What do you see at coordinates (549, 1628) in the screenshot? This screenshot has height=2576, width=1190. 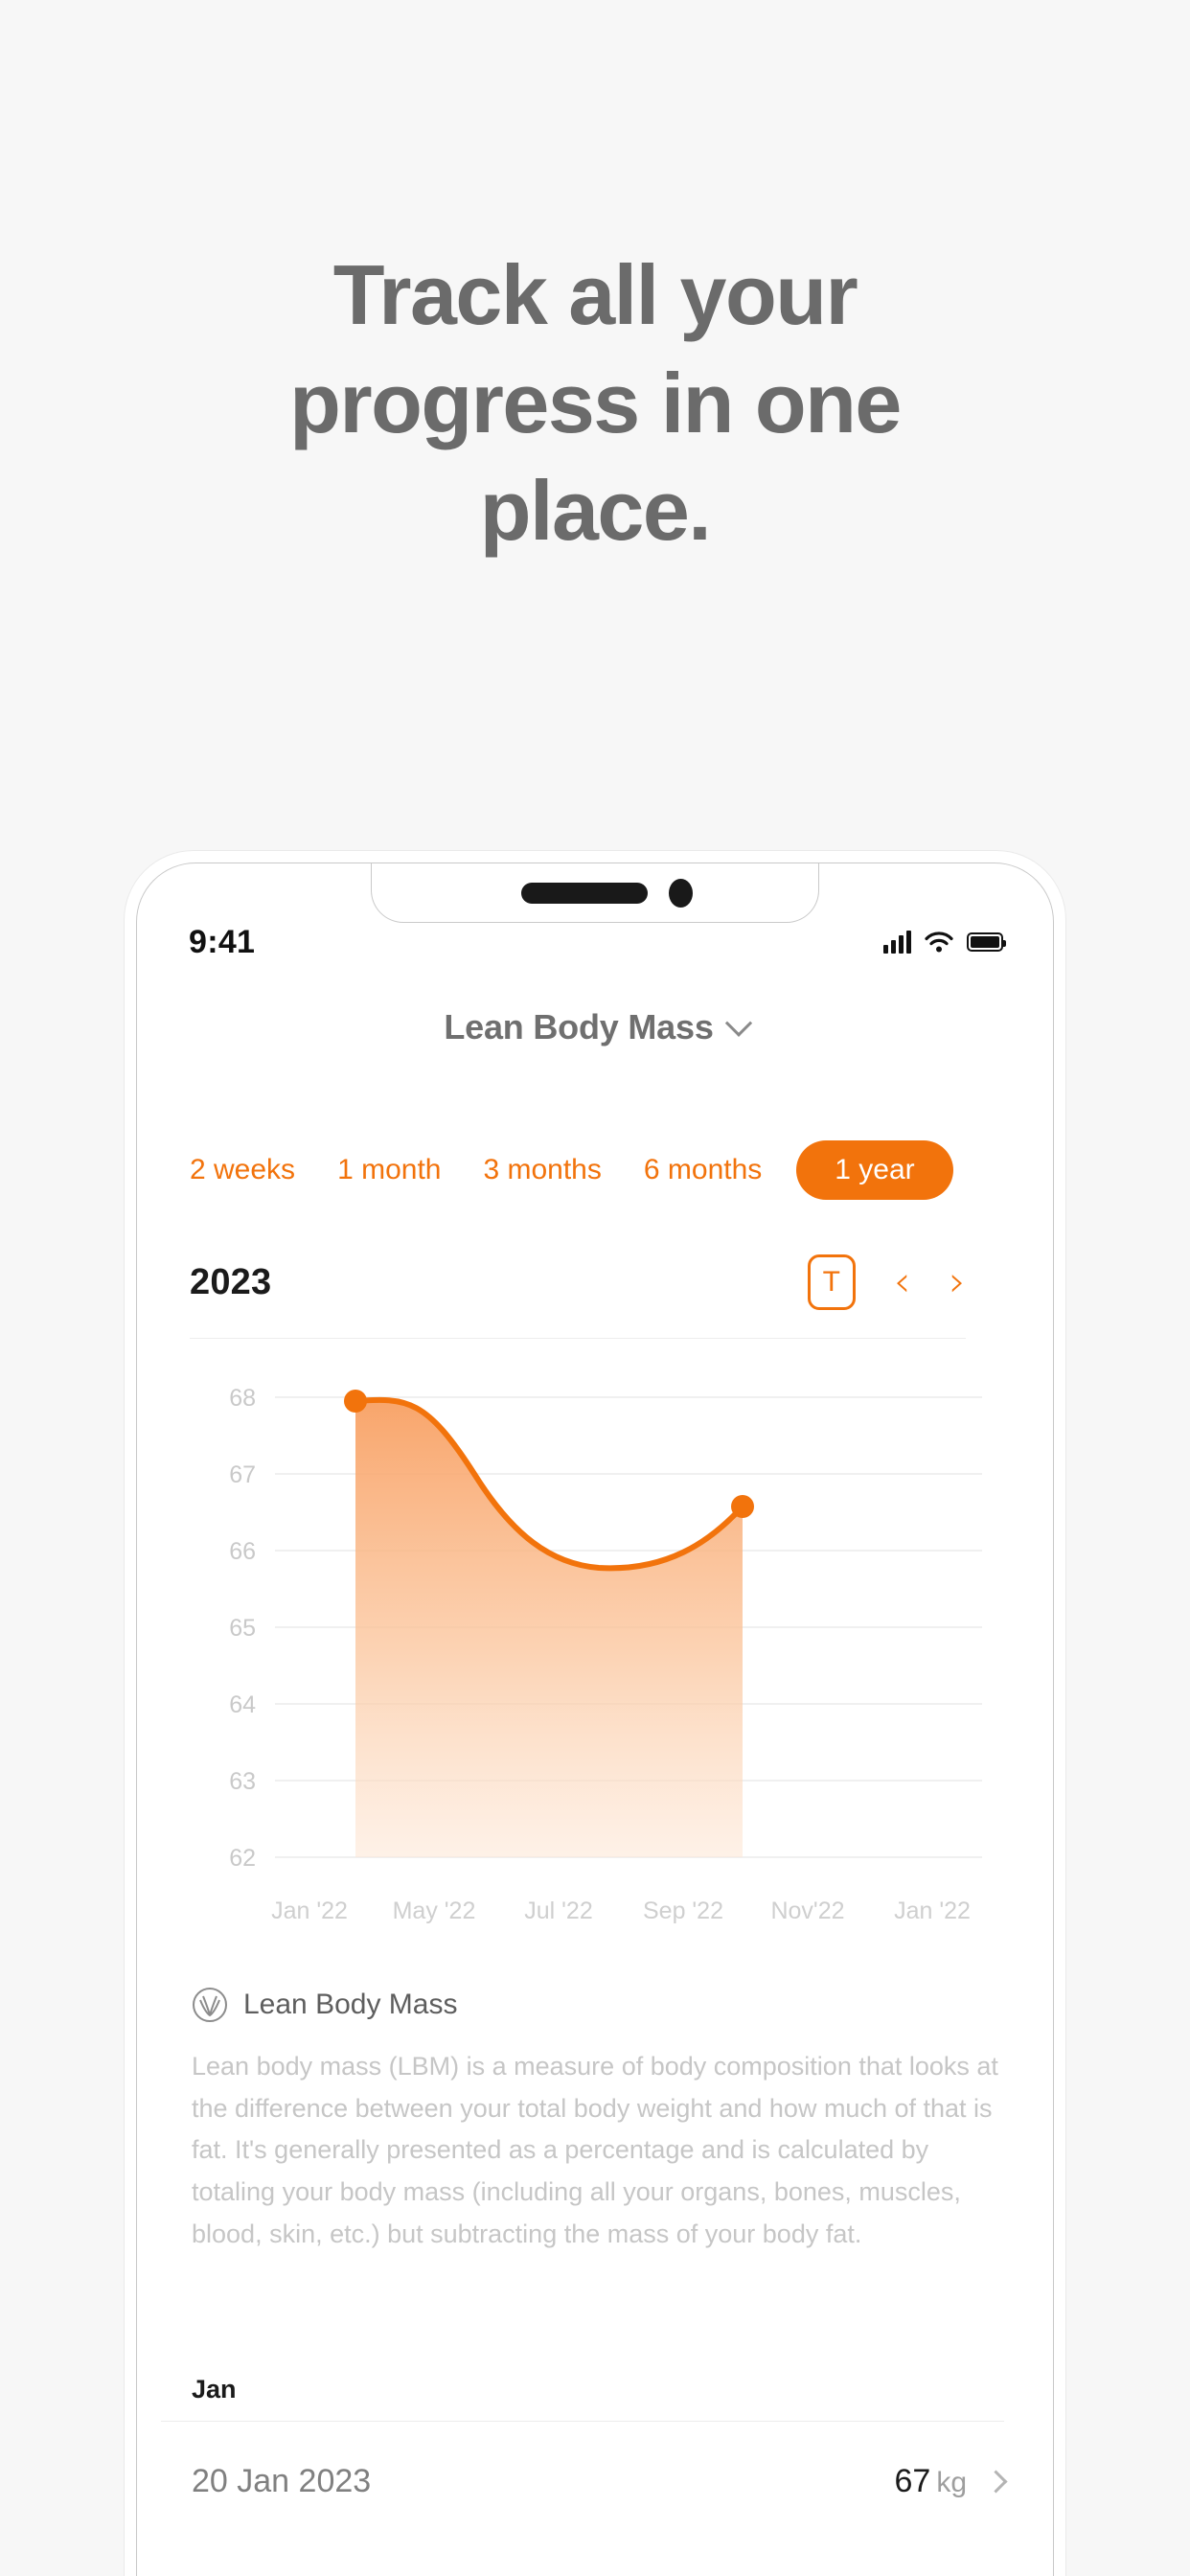 I see `chart-area-fill` at bounding box center [549, 1628].